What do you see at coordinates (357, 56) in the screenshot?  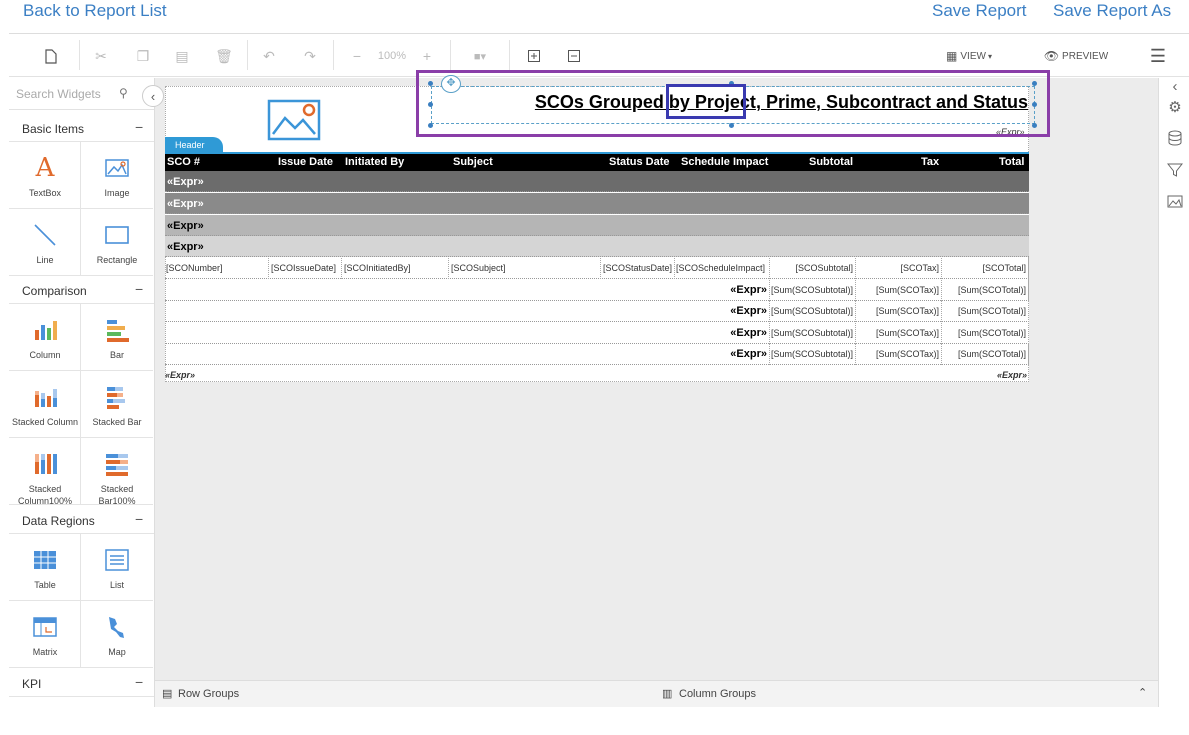 I see `zoom-out-icon: −` at bounding box center [357, 56].